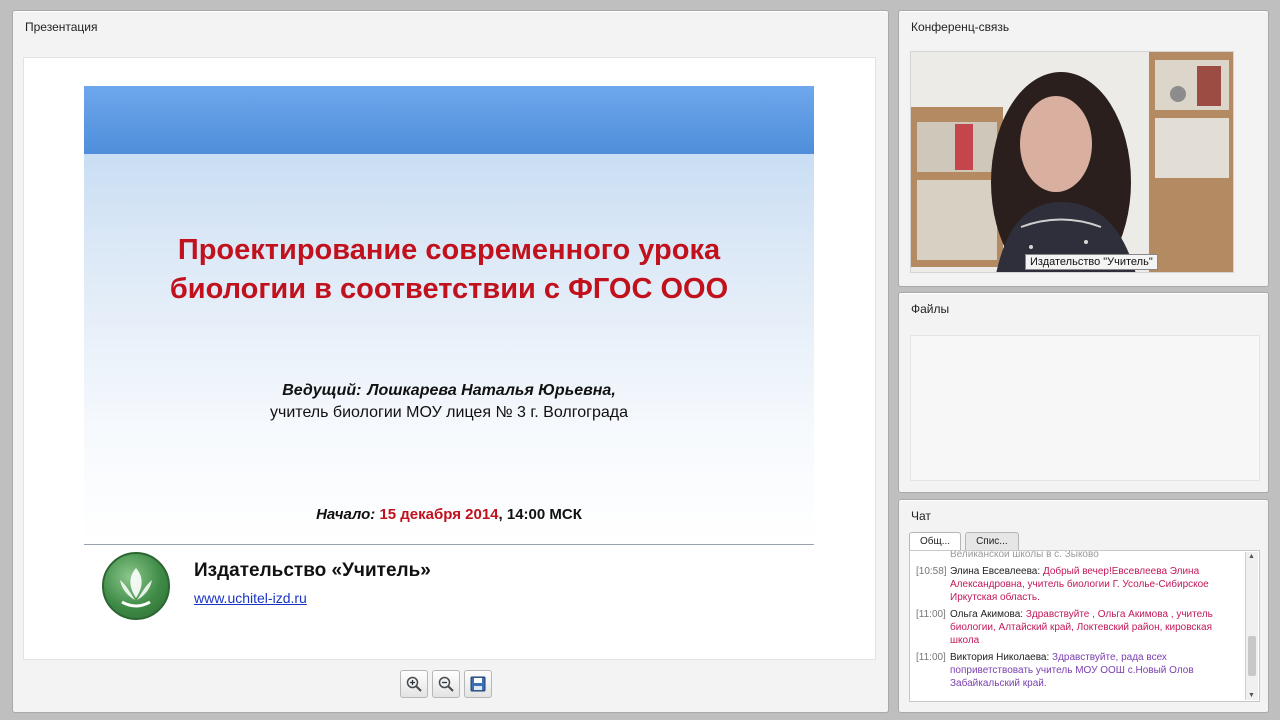  What do you see at coordinates (1252, 656) in the screenshot?
I see `scroll-thumb` at bounding box center [1252, 656].